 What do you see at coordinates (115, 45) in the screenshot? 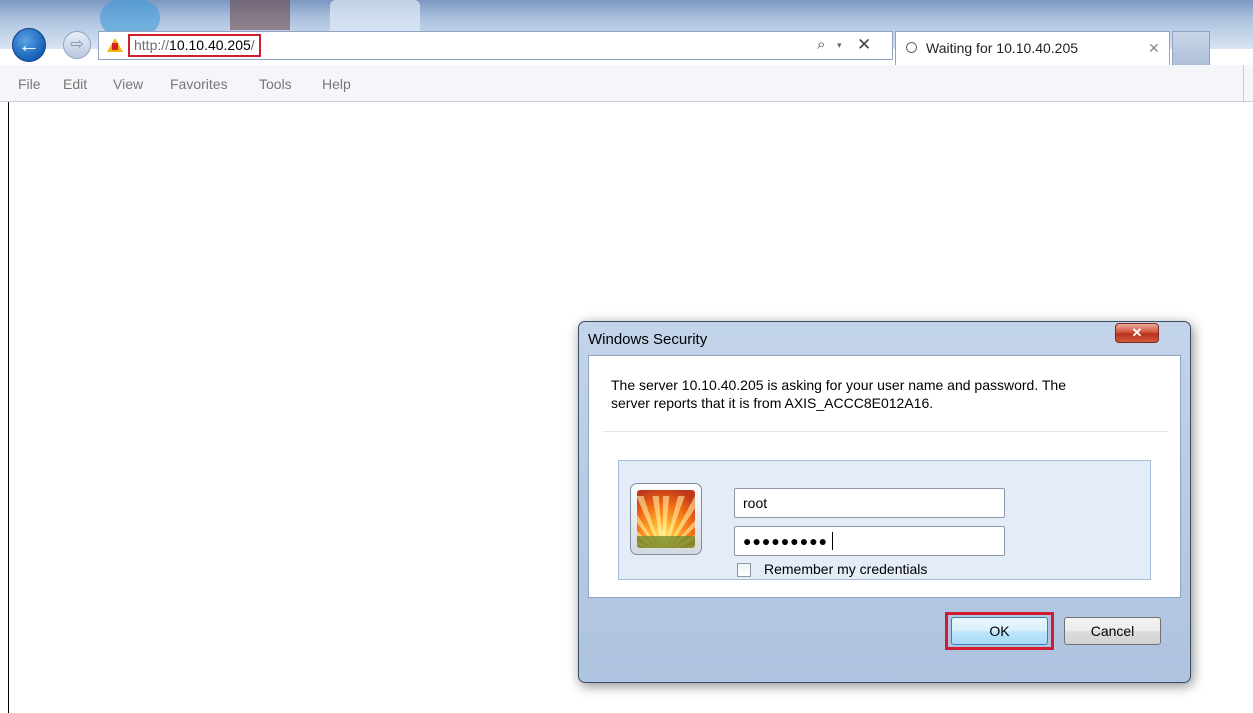
I see `certificate-warning-icon` at bounding box center [115, 45].